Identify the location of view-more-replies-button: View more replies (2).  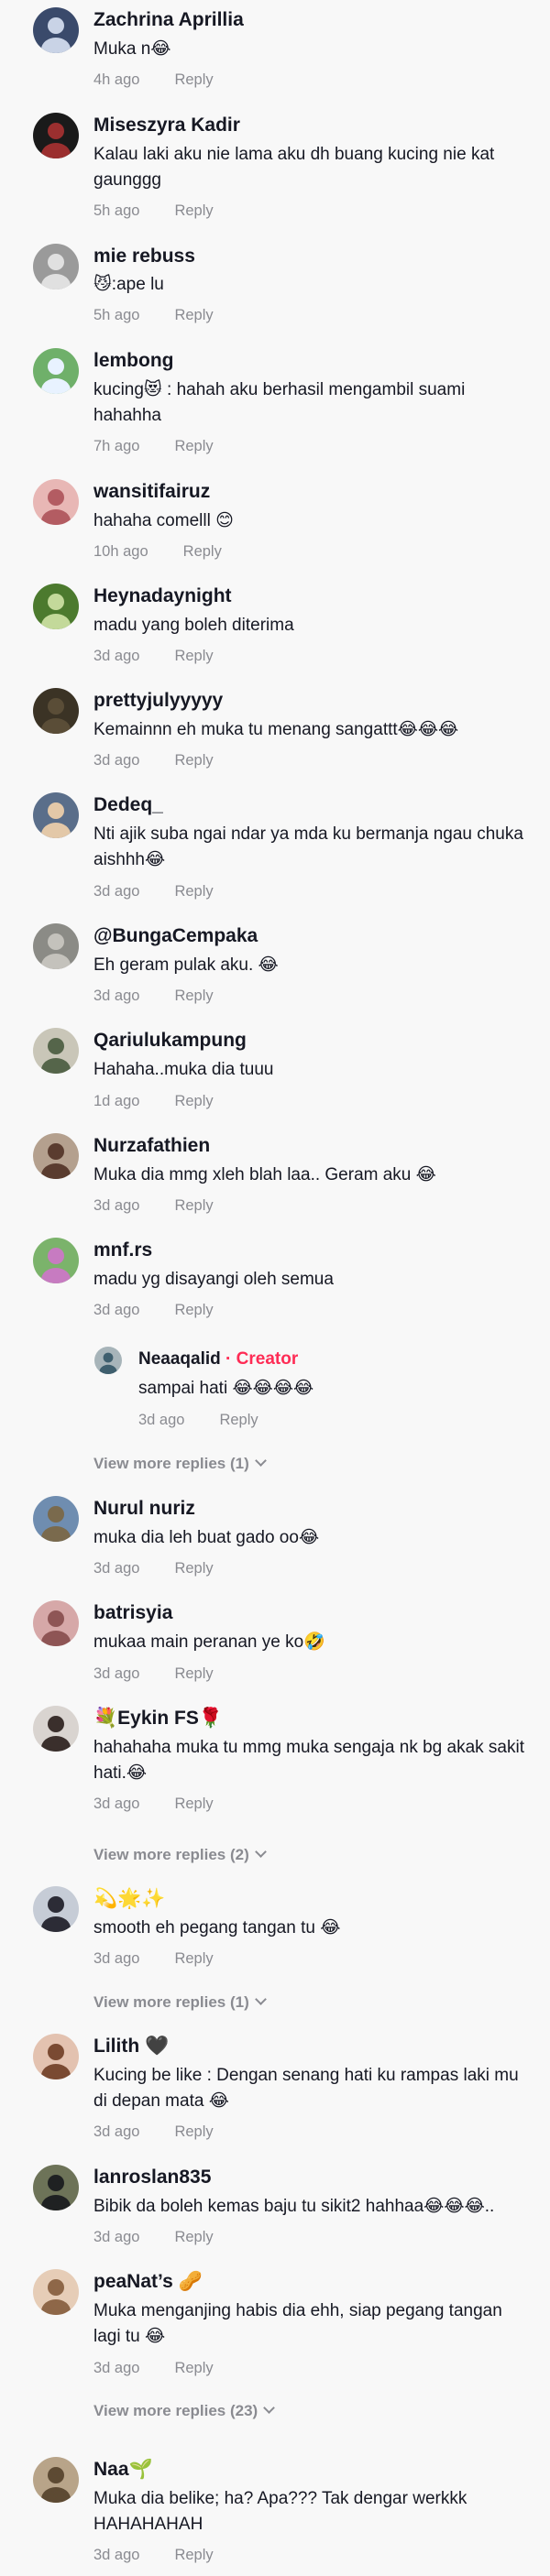
(180, 1855).